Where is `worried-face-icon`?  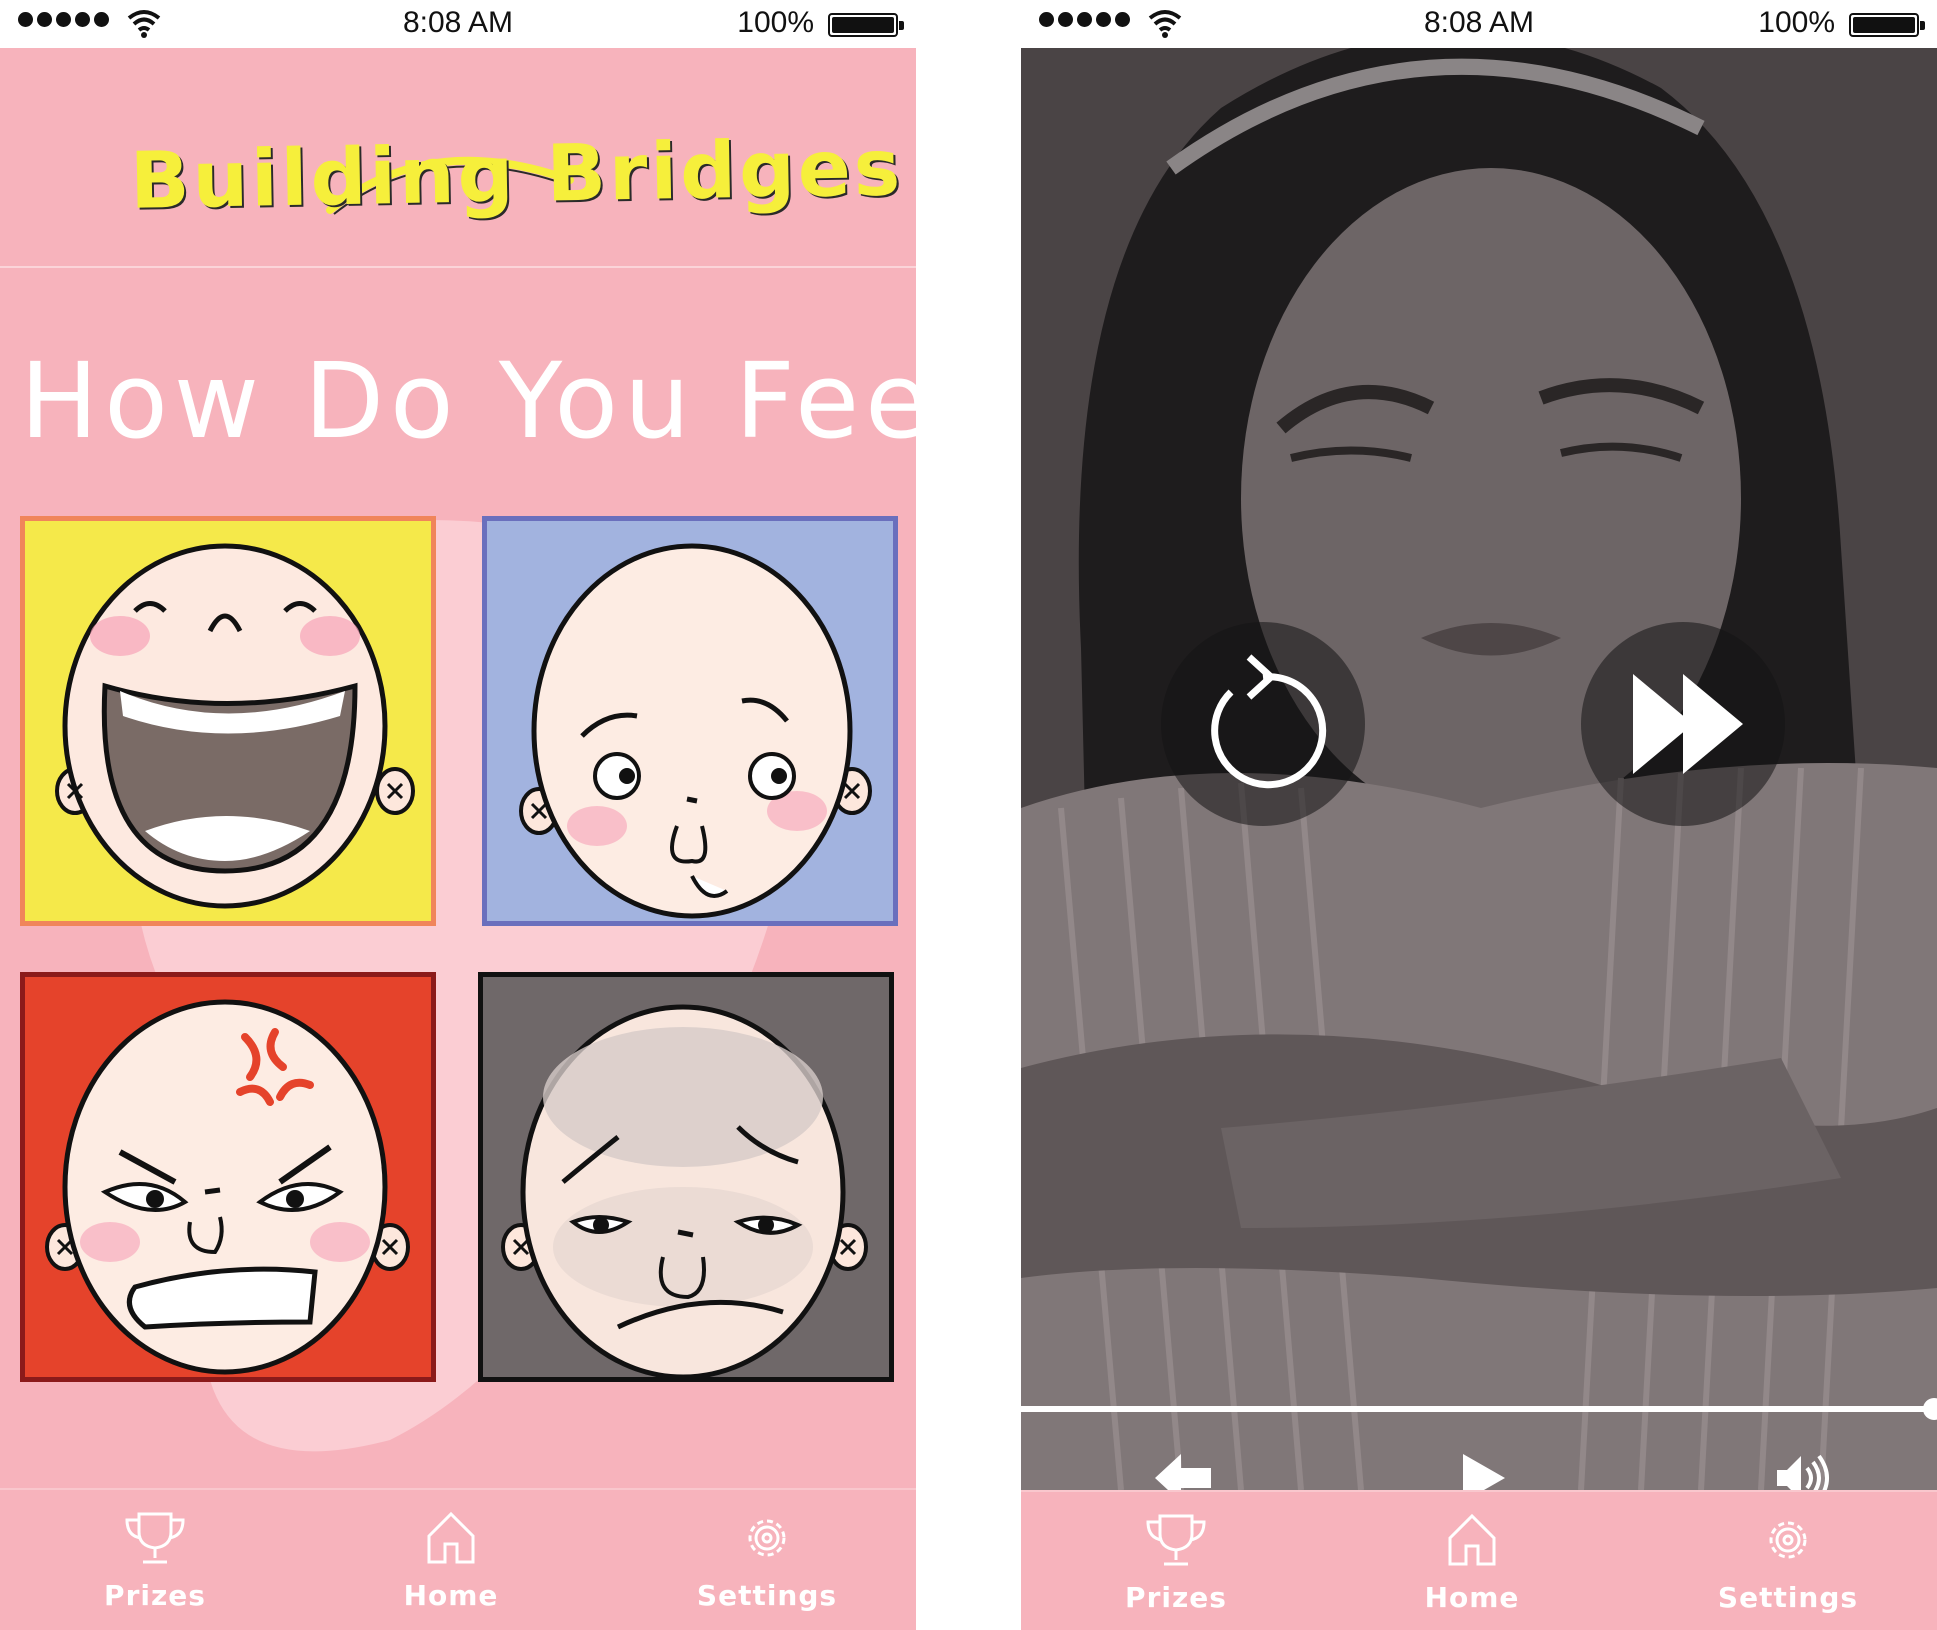 worried-face-icon is located at coordinates (695, 731).